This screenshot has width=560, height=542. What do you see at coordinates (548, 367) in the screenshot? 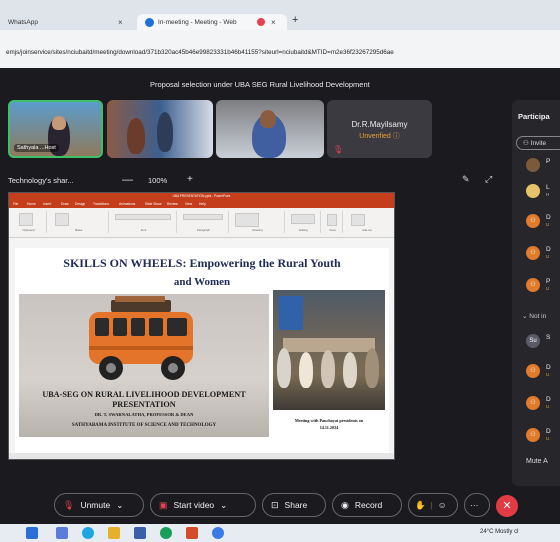
I see `participant-name: D` at bounding box center [548, 367].